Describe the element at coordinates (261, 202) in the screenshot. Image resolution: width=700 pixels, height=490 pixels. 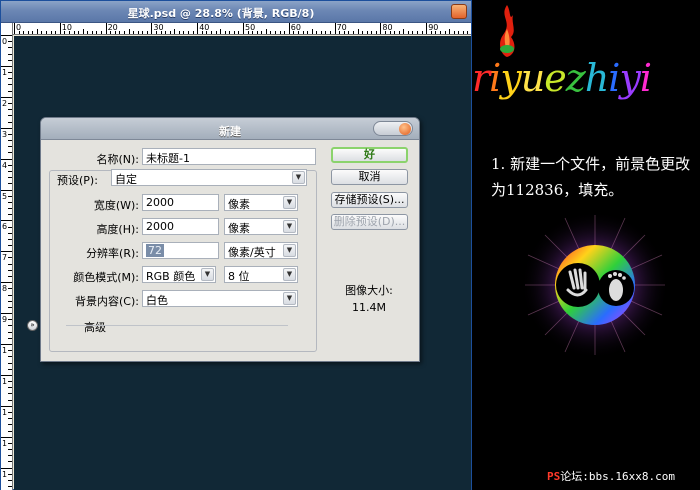
I see `width-unit-select: 像素 ▼` at that location.